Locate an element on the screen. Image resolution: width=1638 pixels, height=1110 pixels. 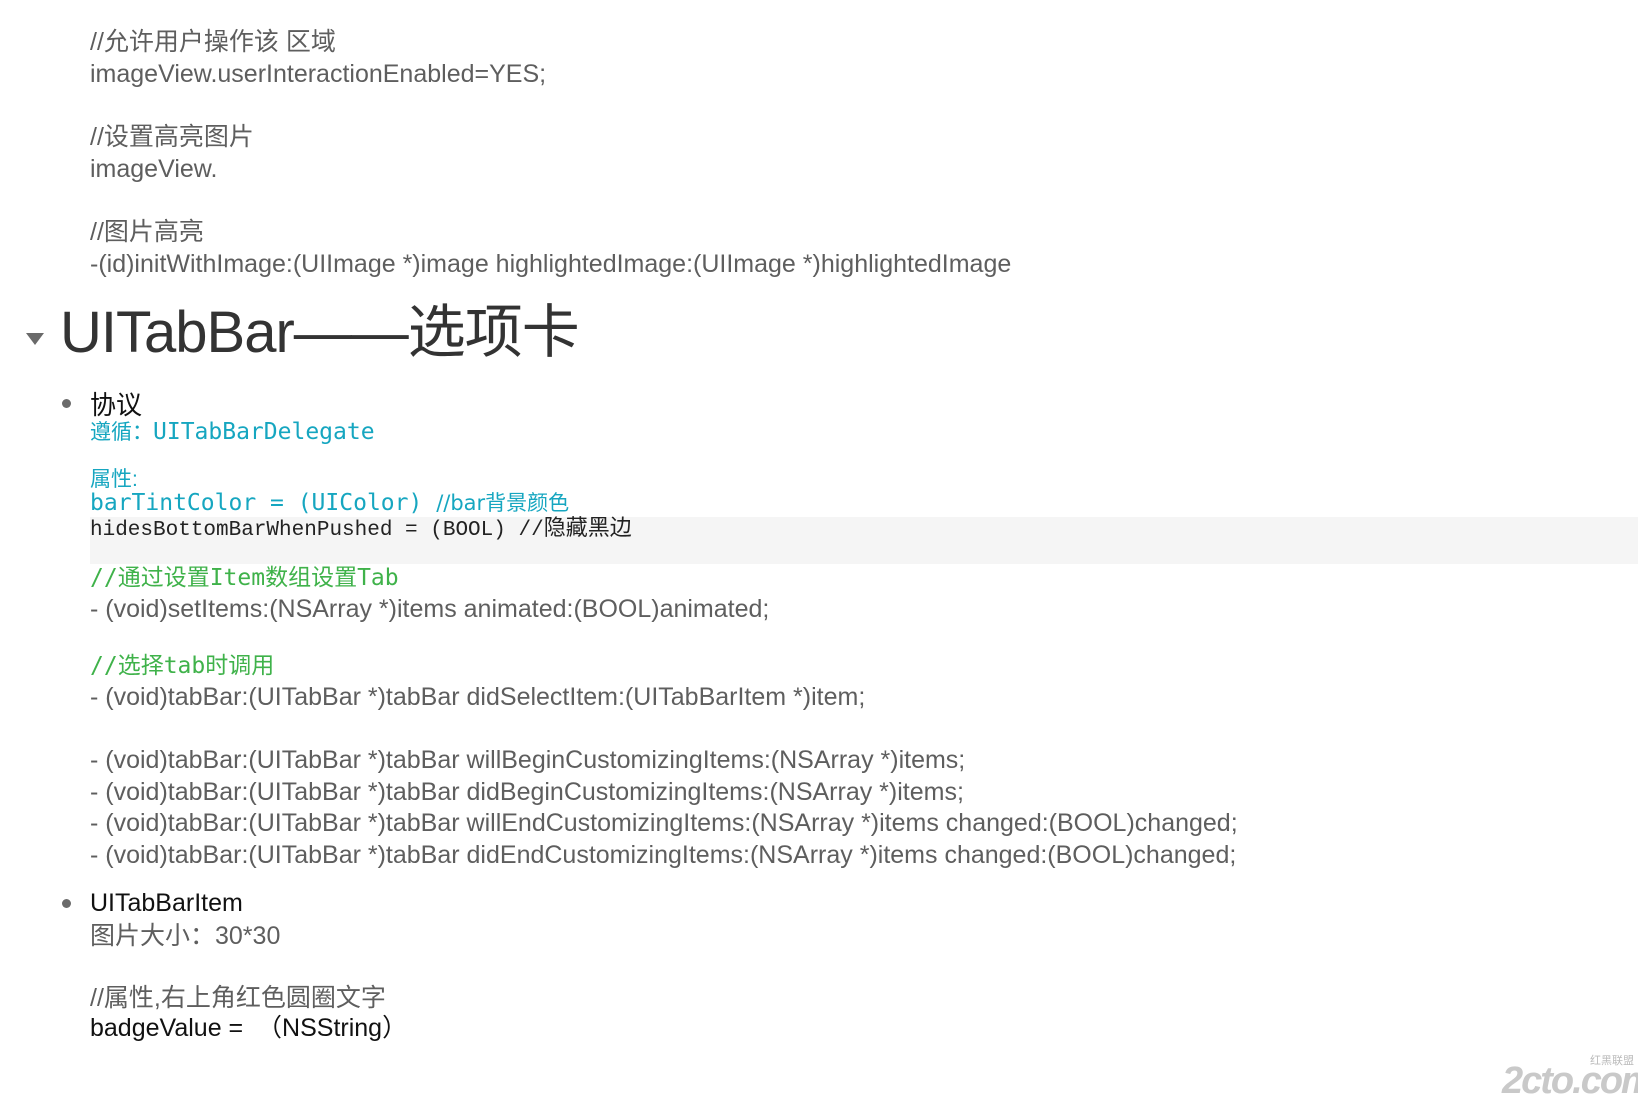
disclosure-triangle-down-icon is located at coordinates (35, 339).